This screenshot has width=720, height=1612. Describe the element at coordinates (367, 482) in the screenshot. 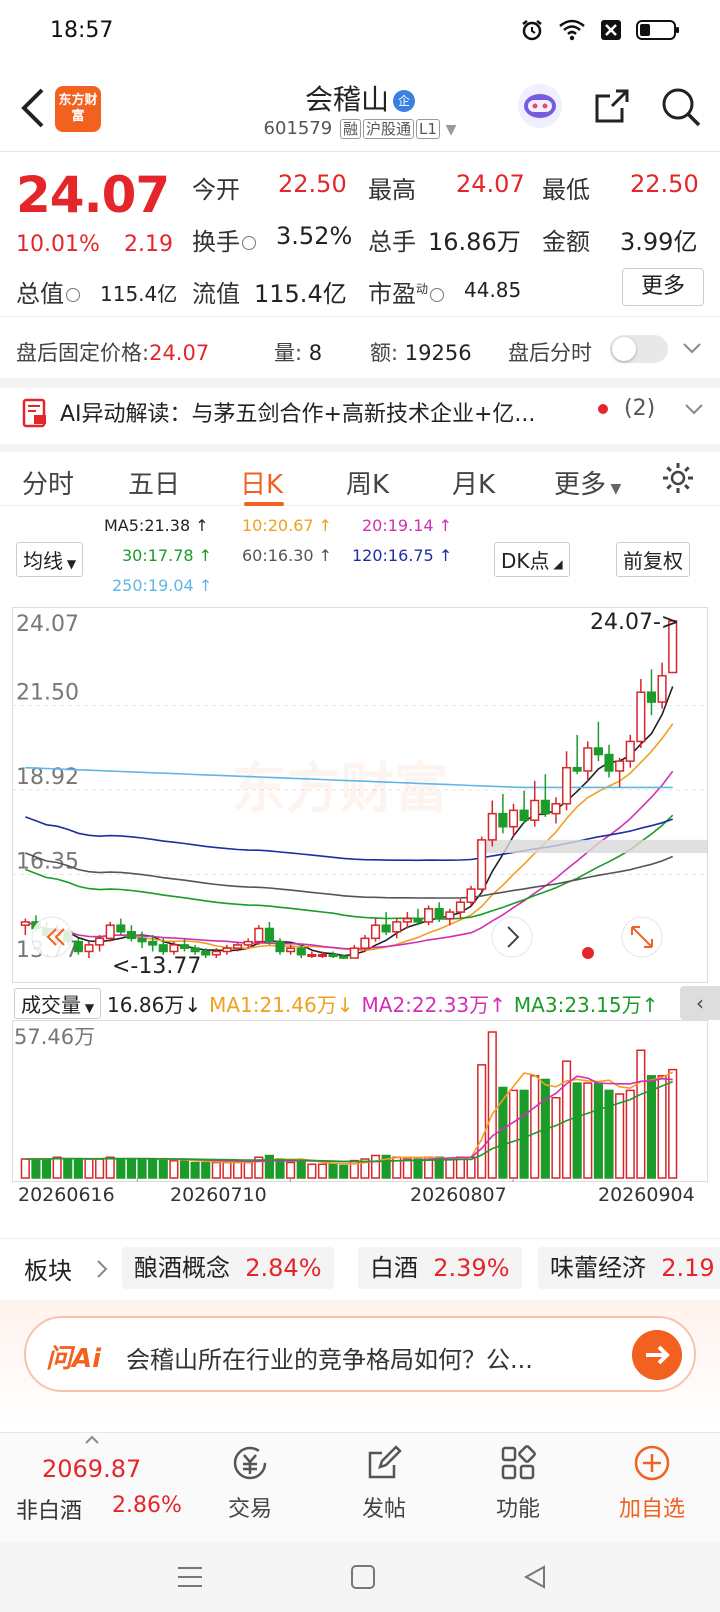

I see `tab-weekly-k: 周K` at that location.